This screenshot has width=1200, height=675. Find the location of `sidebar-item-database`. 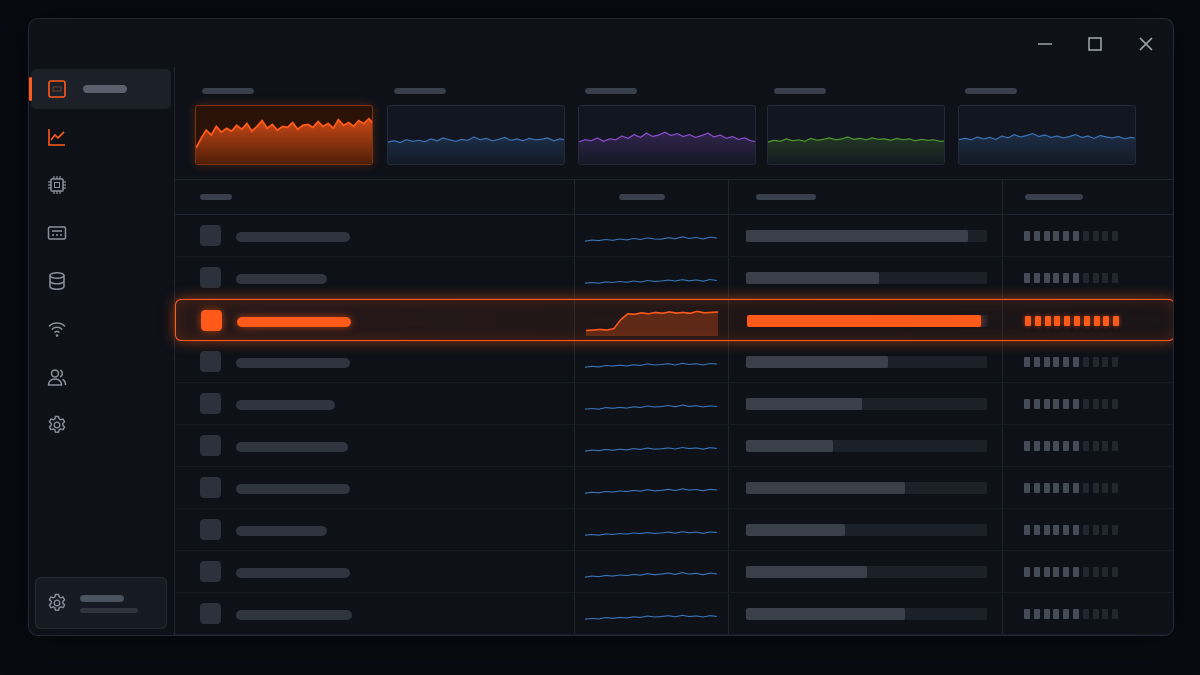

sidebar-item-database is located at coordinates (101, 281).